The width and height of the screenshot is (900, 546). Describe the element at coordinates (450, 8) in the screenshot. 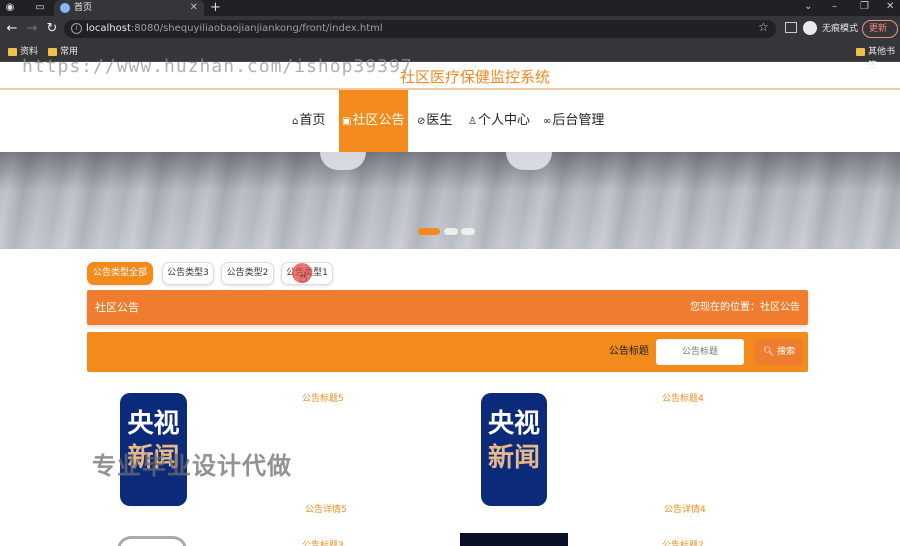

I see `browser-tab-bar: ◉ ▭ 首页 ✕ + ⌄ – ❐ ✕` at that location.